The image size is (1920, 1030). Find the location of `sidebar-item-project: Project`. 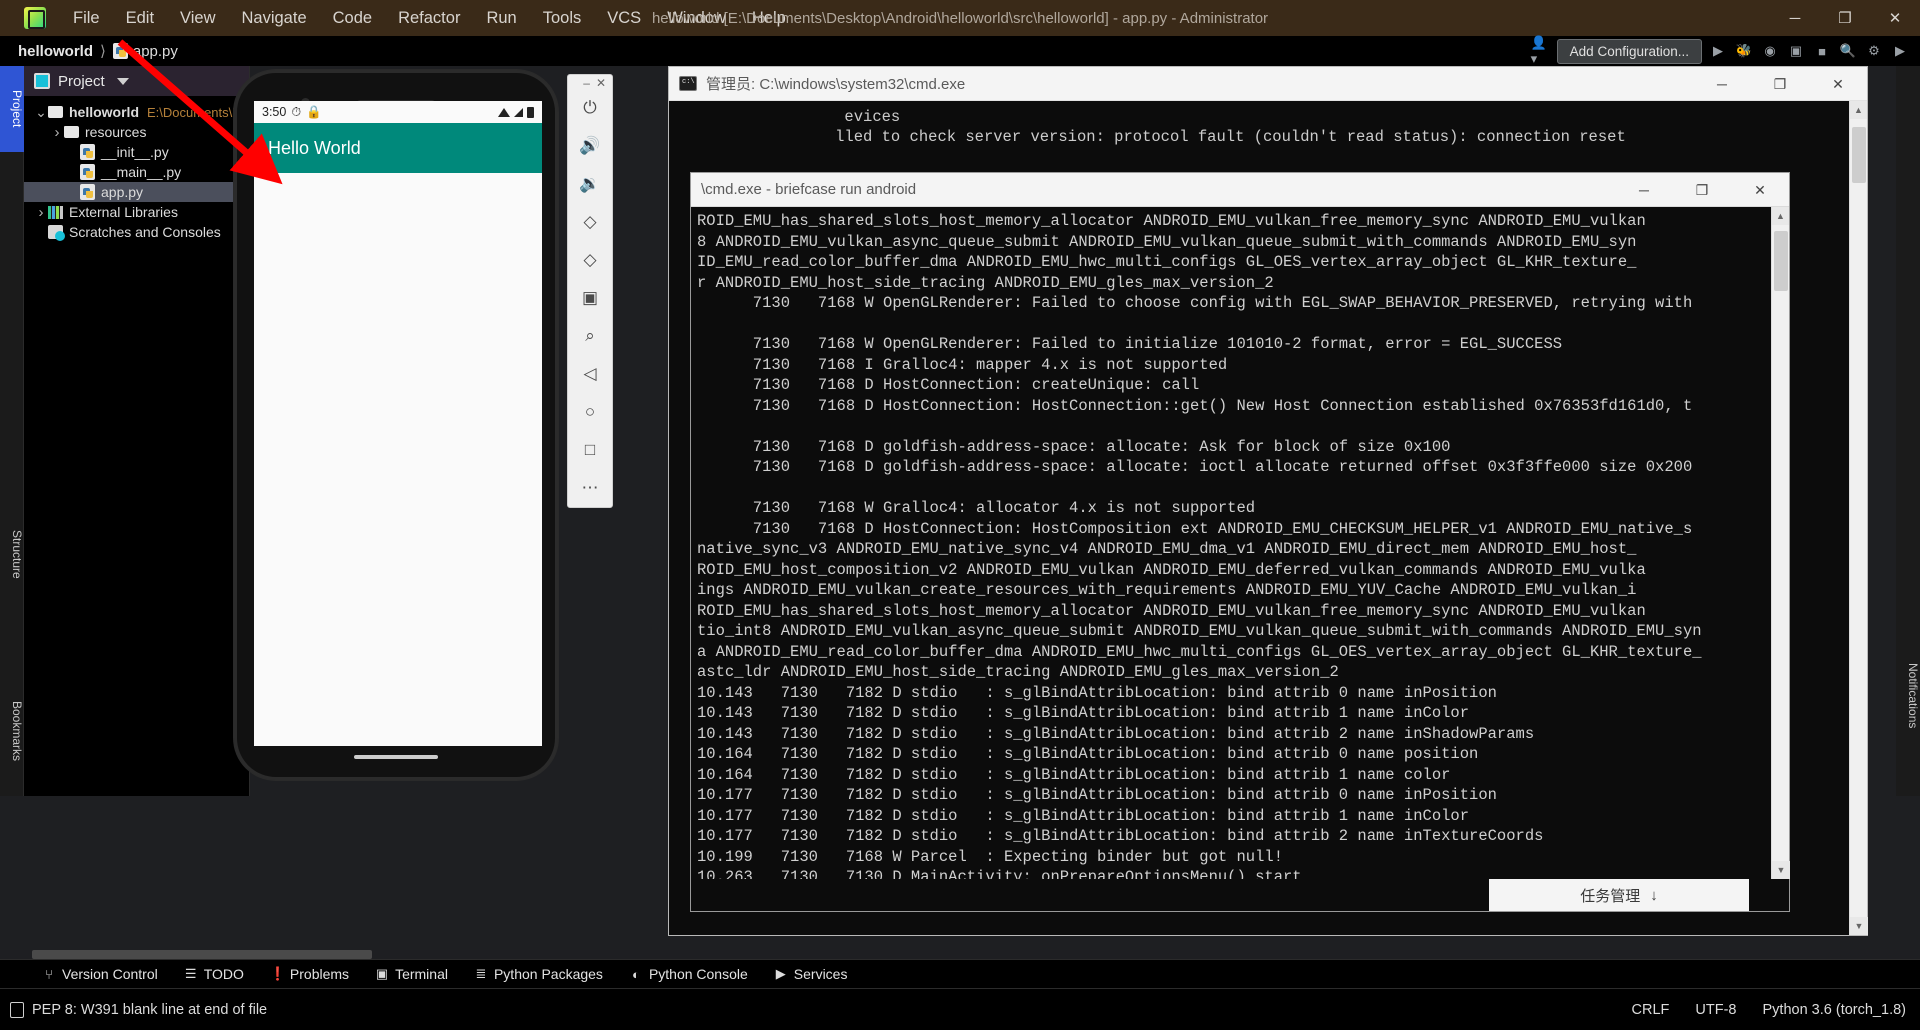

sidebar-item-project: Project is located at coordinates (12, 109).